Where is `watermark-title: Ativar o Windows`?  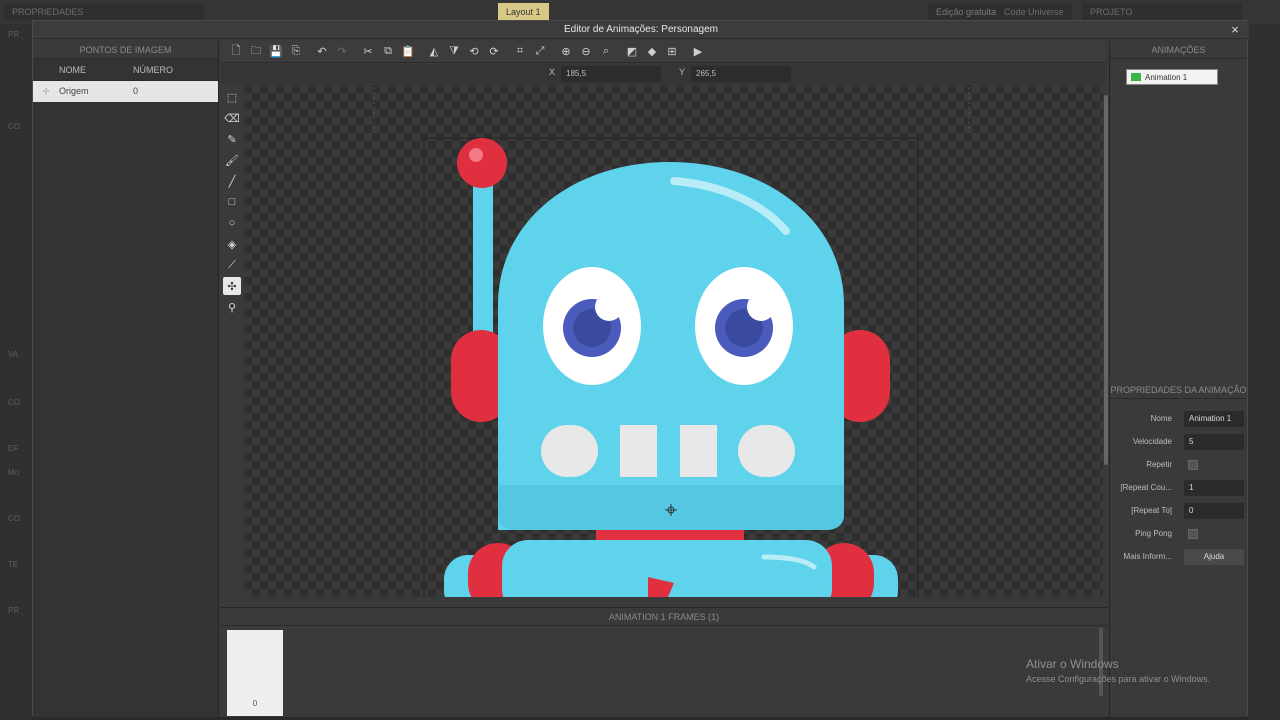
watermark-title: Ativar o Windows is located at coordinates (1072, 664).